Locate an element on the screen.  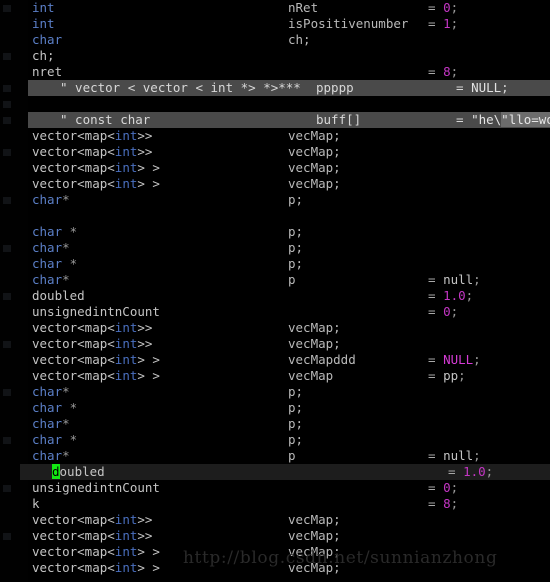
code-line-type: k is located at coordinates (36, 503).